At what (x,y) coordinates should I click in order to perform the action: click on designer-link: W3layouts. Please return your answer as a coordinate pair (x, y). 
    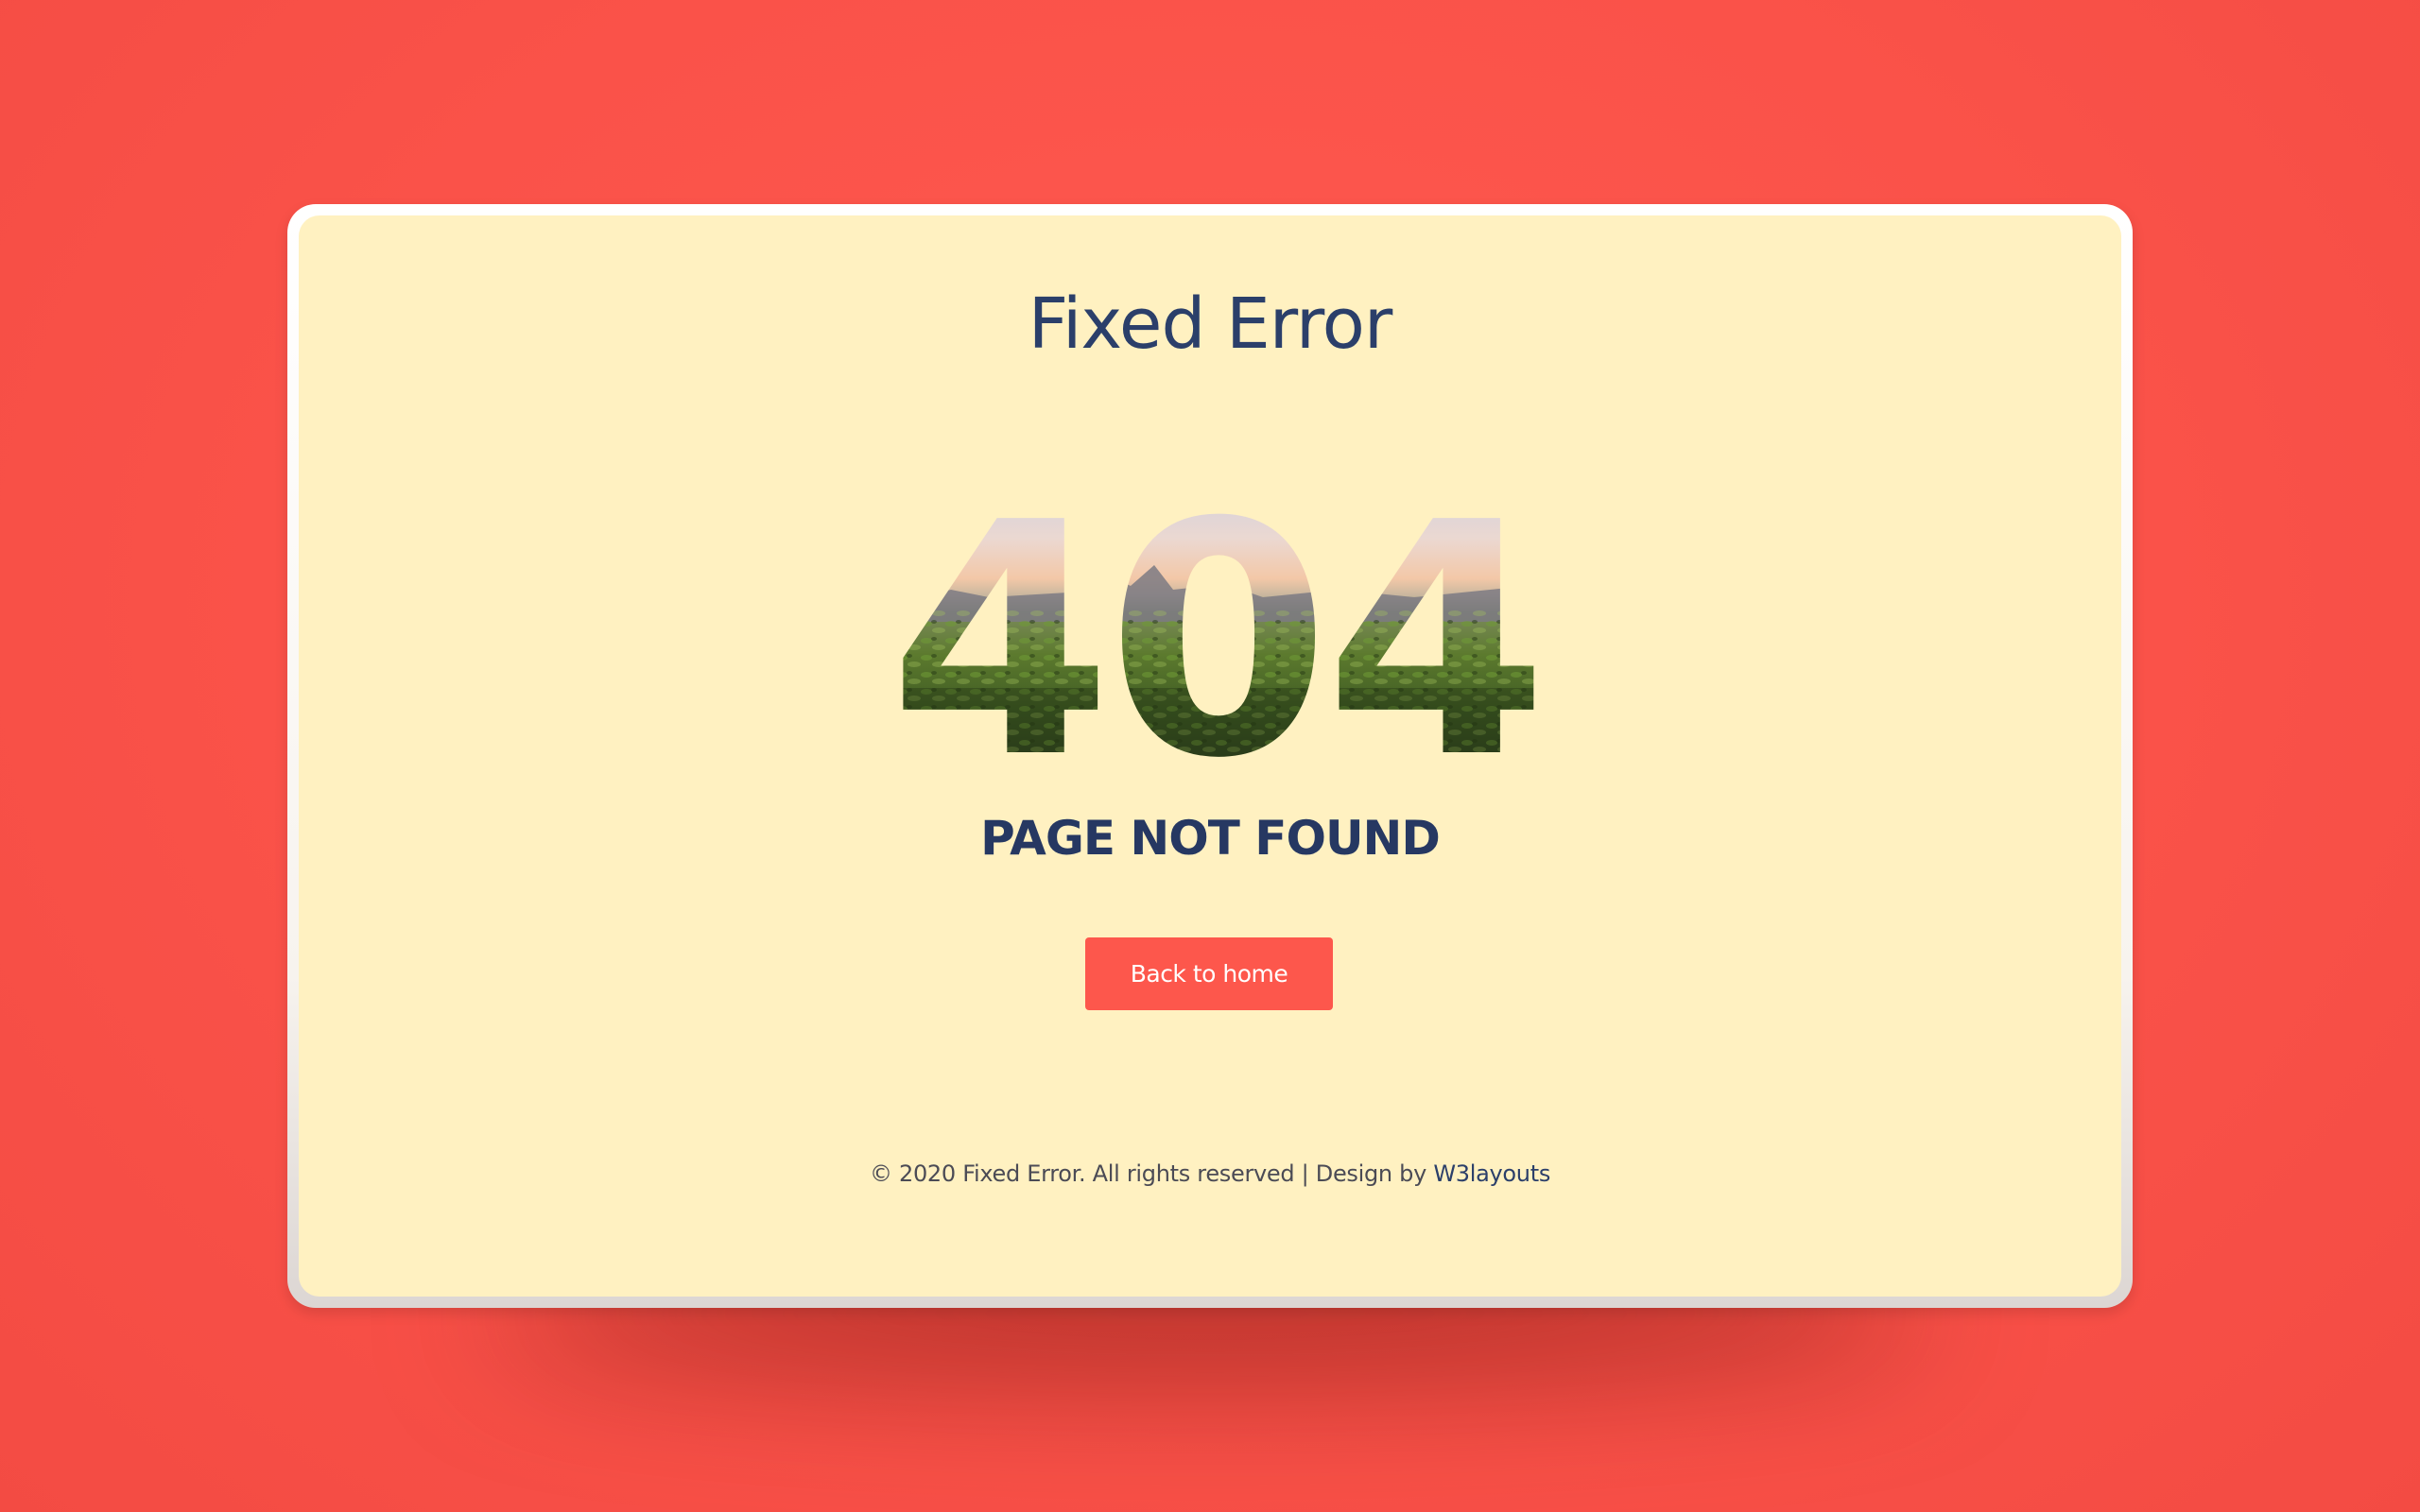
    Looking at the image, I should click on (1491, 1173).